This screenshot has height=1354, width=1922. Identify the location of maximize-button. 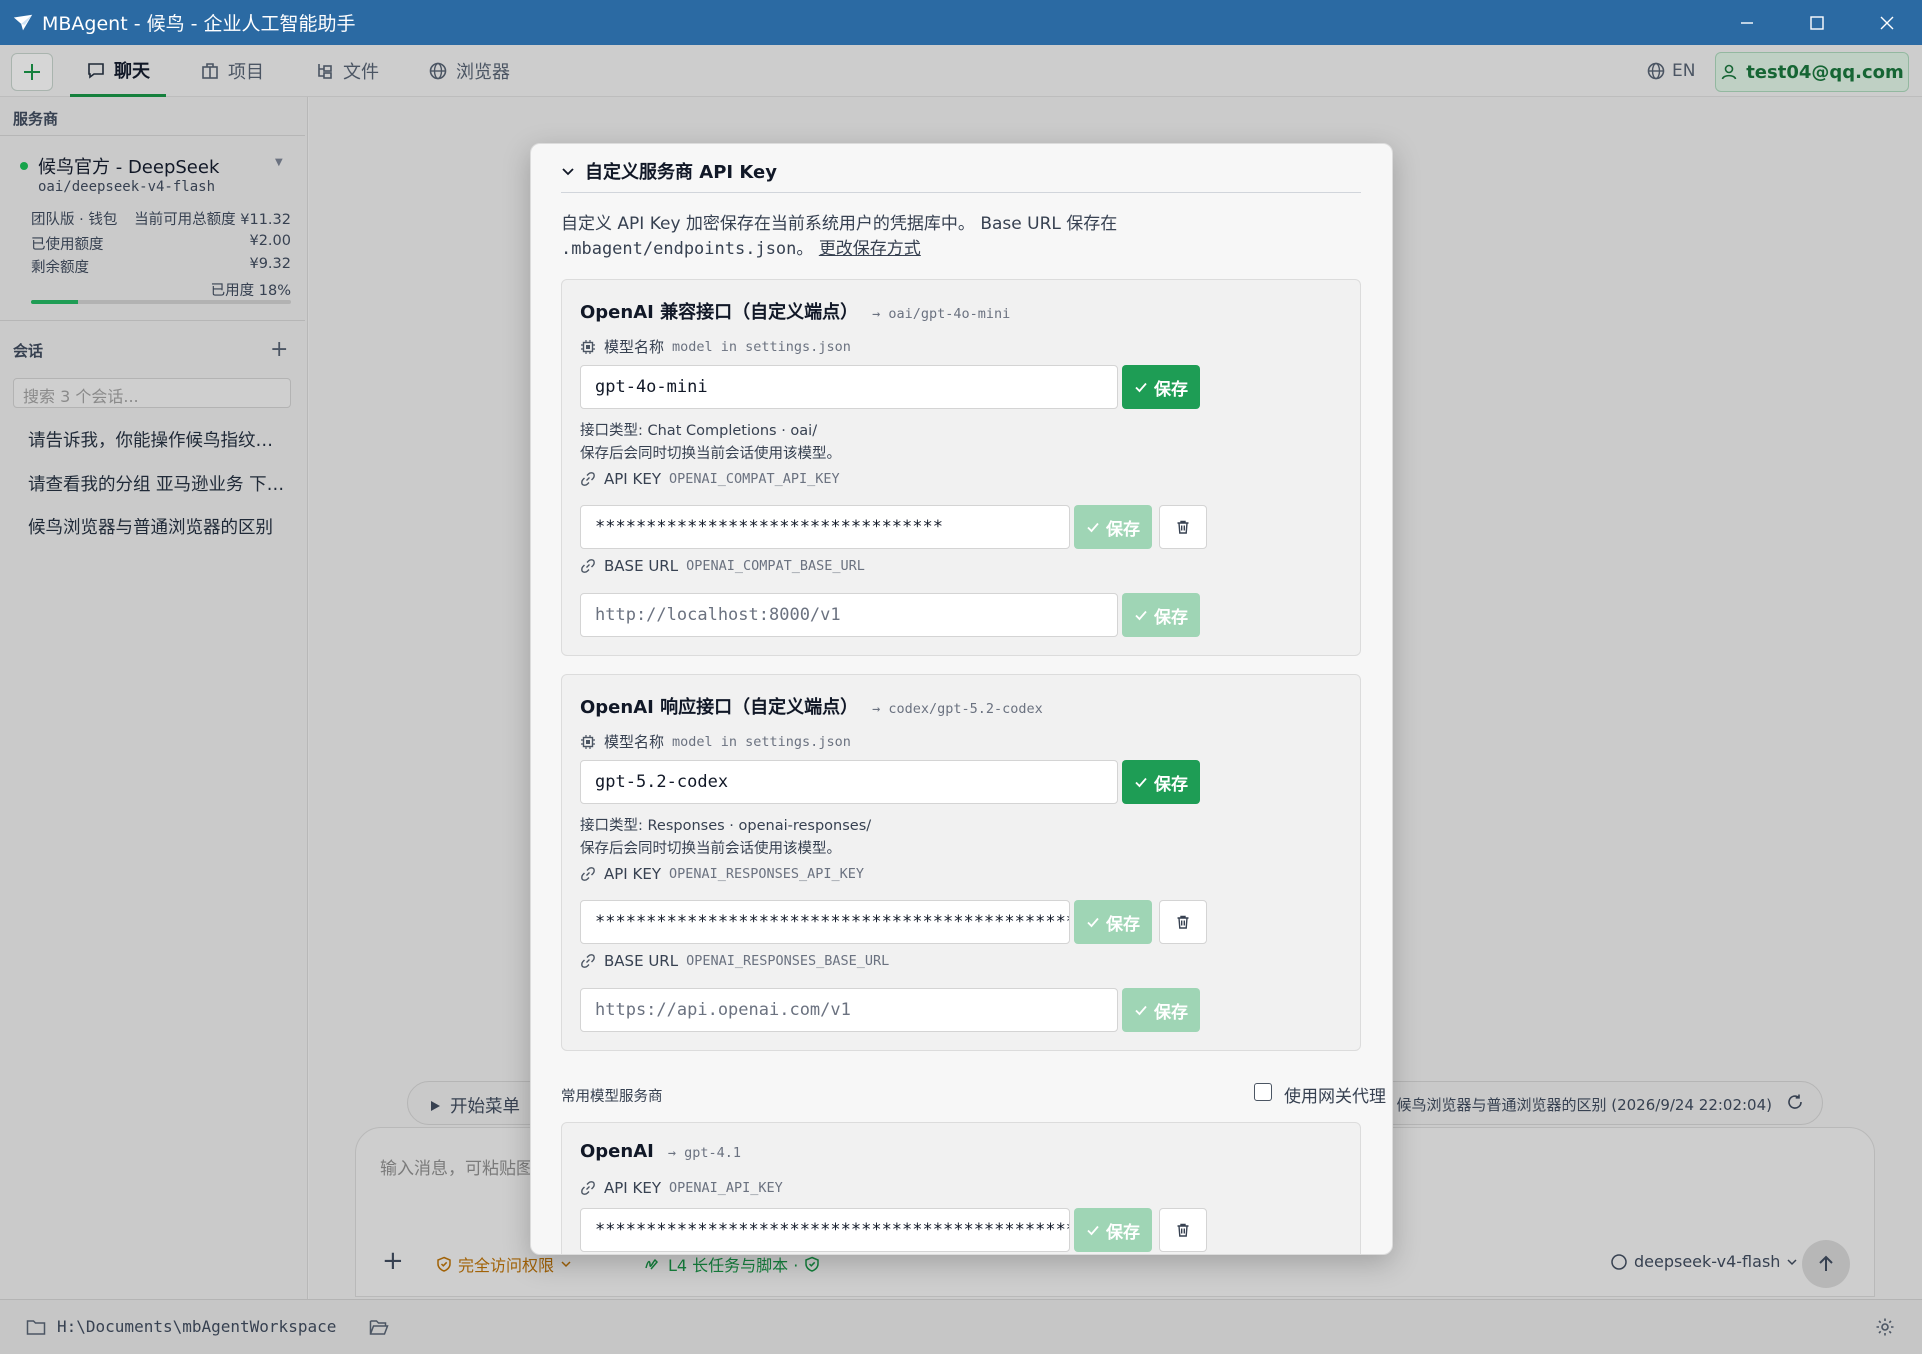
(1817, 22).